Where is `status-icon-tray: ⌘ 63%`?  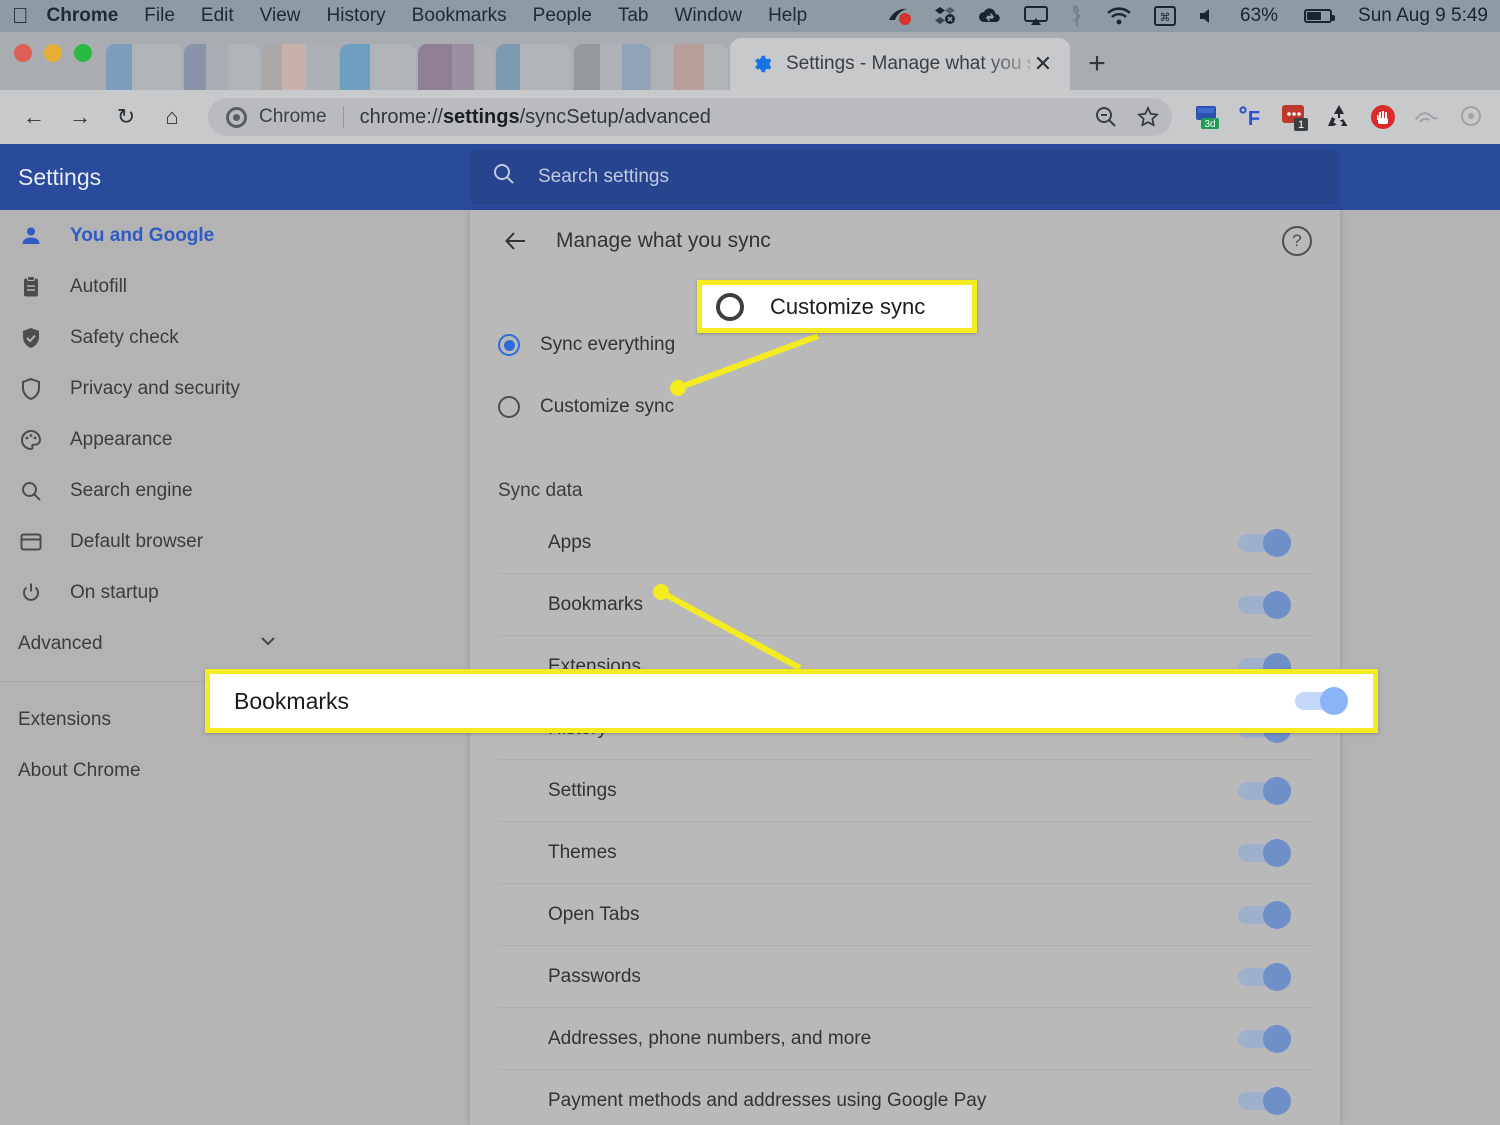 status-icon-tray: ⌘ 63% is located at coordinates (1111, 16).